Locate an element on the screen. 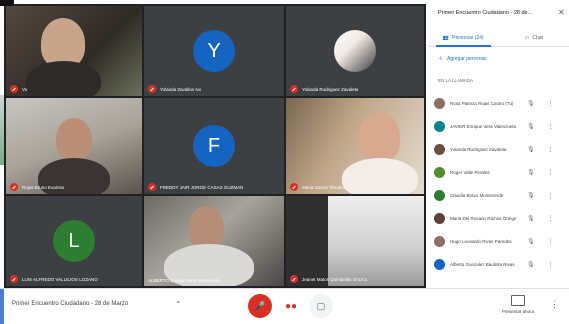 The height and width of the screenshot is (324, 569). mic-toggle-button: 🎤 is located at coordinates (260, 306).